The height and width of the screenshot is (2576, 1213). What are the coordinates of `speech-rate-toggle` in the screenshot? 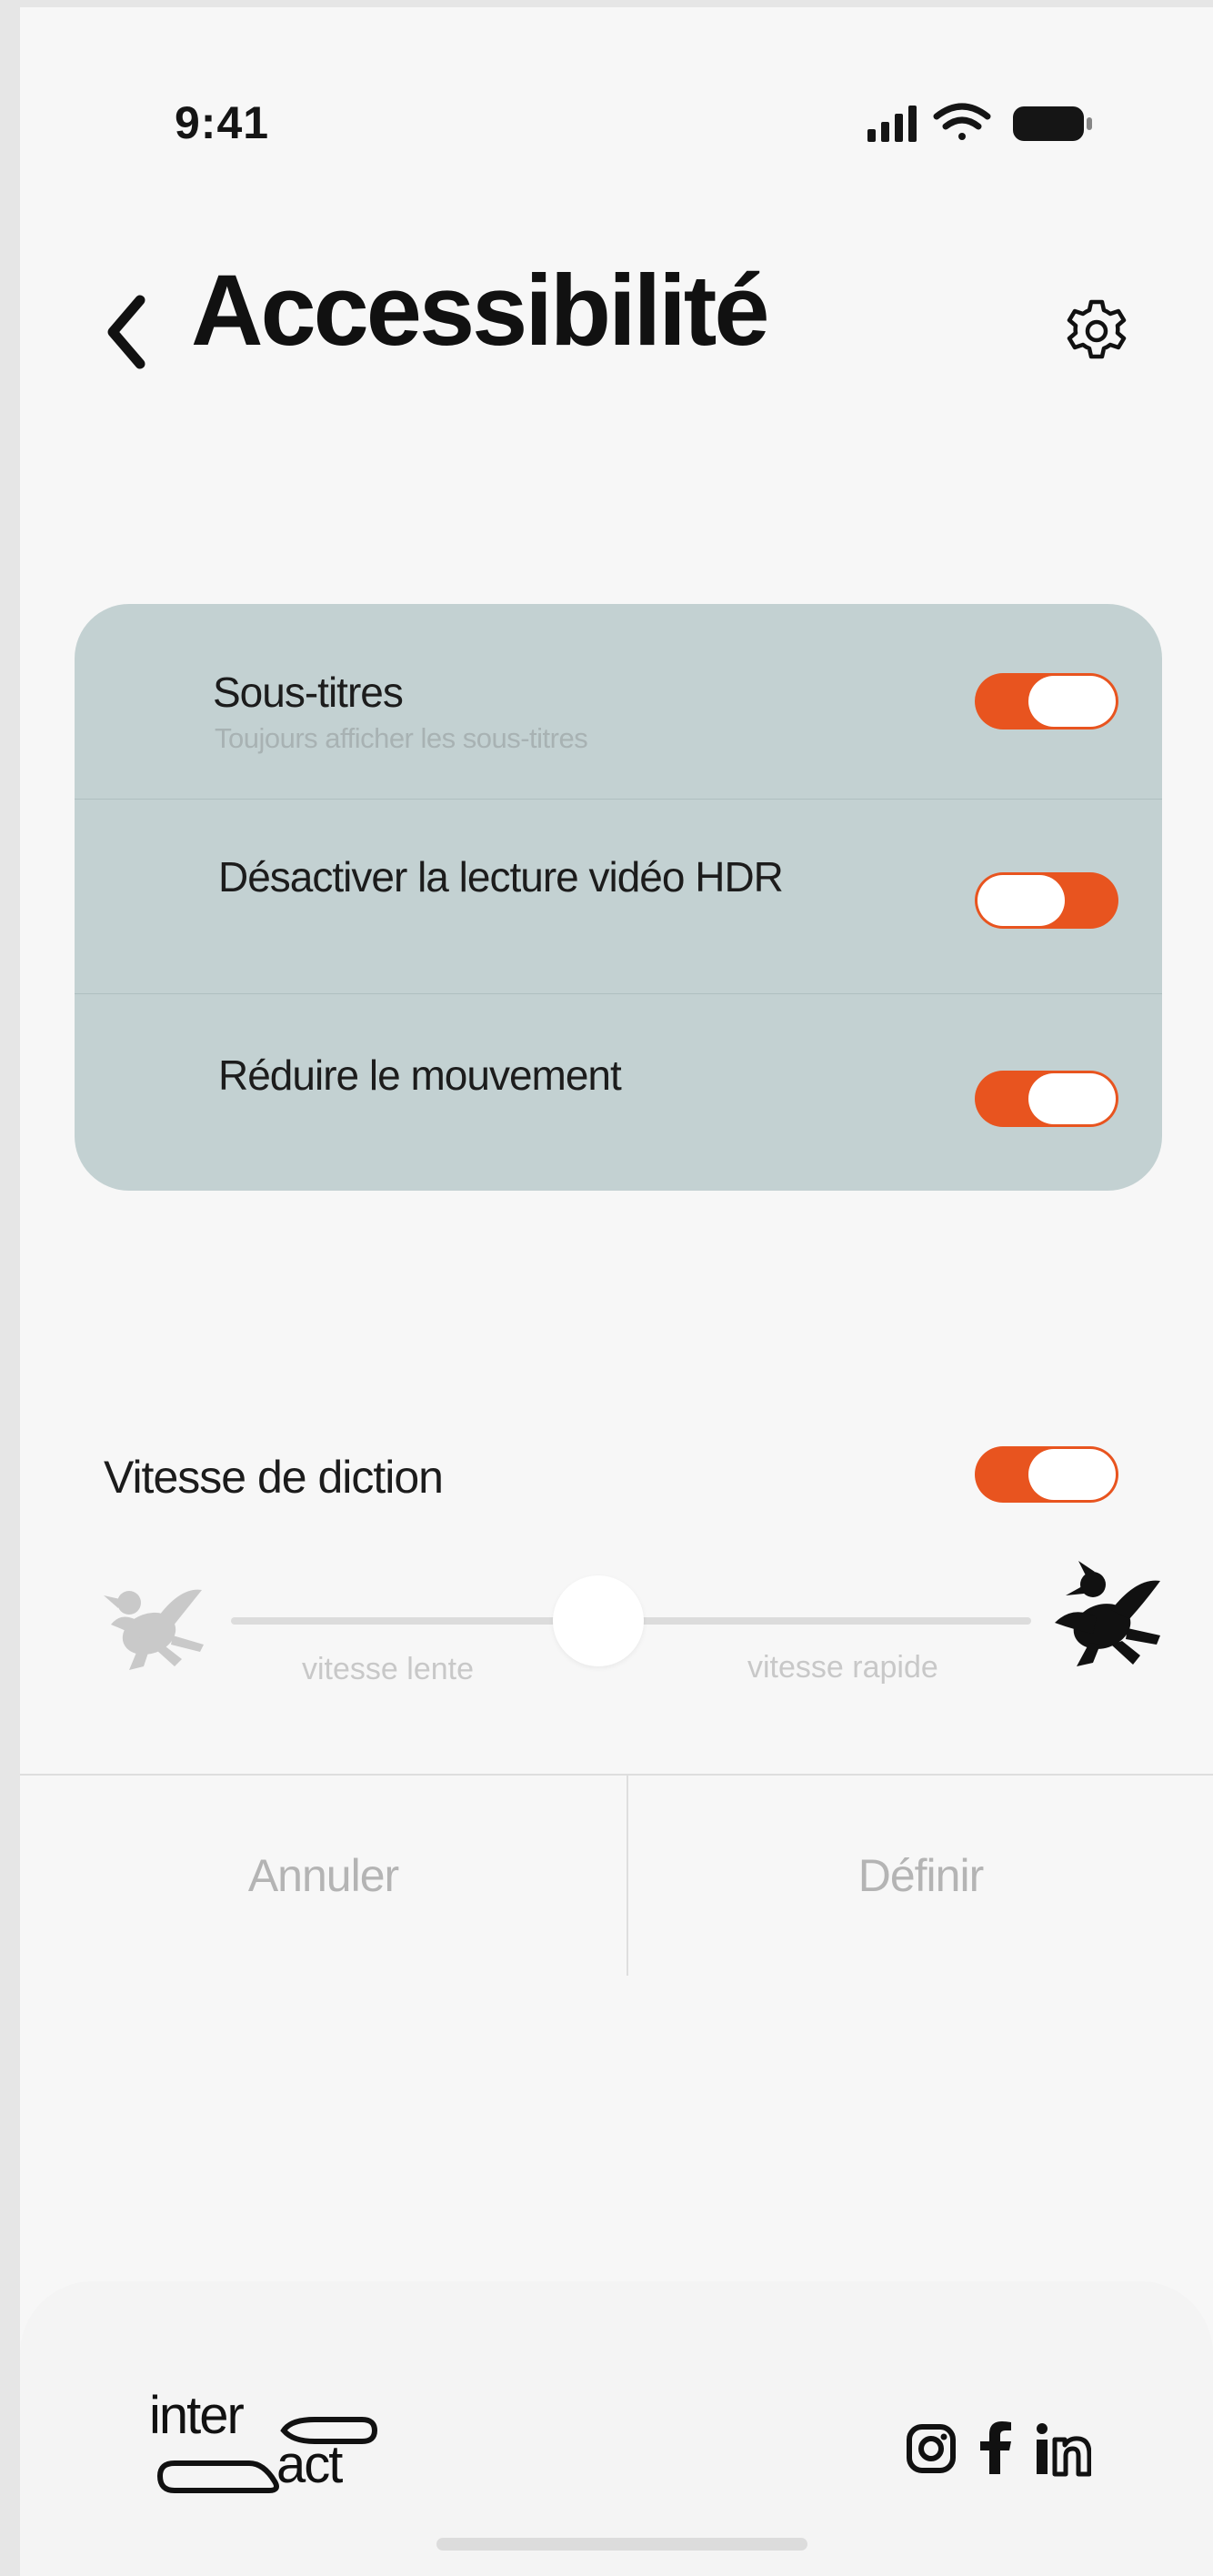 It's located at (1046, 1474).